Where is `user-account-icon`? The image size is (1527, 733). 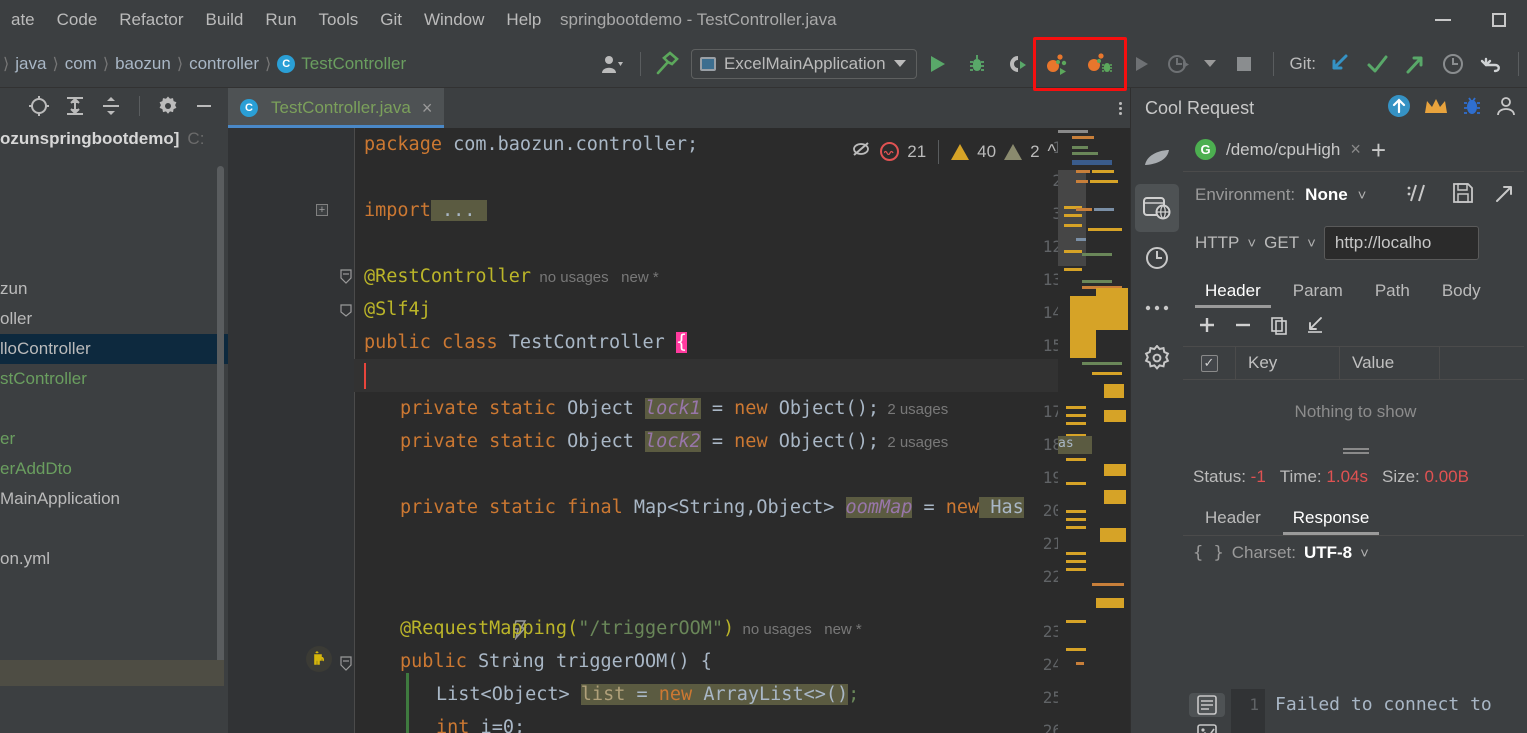
user-account-icon is located at coordinates (1506, 108).